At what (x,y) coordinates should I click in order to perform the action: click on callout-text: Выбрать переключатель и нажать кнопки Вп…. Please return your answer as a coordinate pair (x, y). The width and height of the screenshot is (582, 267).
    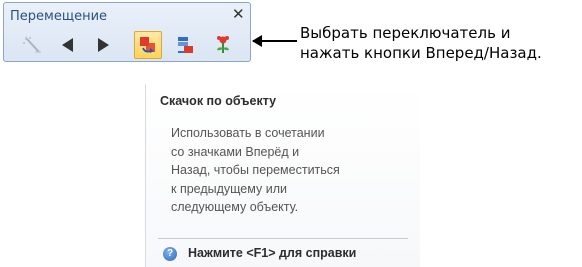
    Looking at the image, I should click on (421, 43).